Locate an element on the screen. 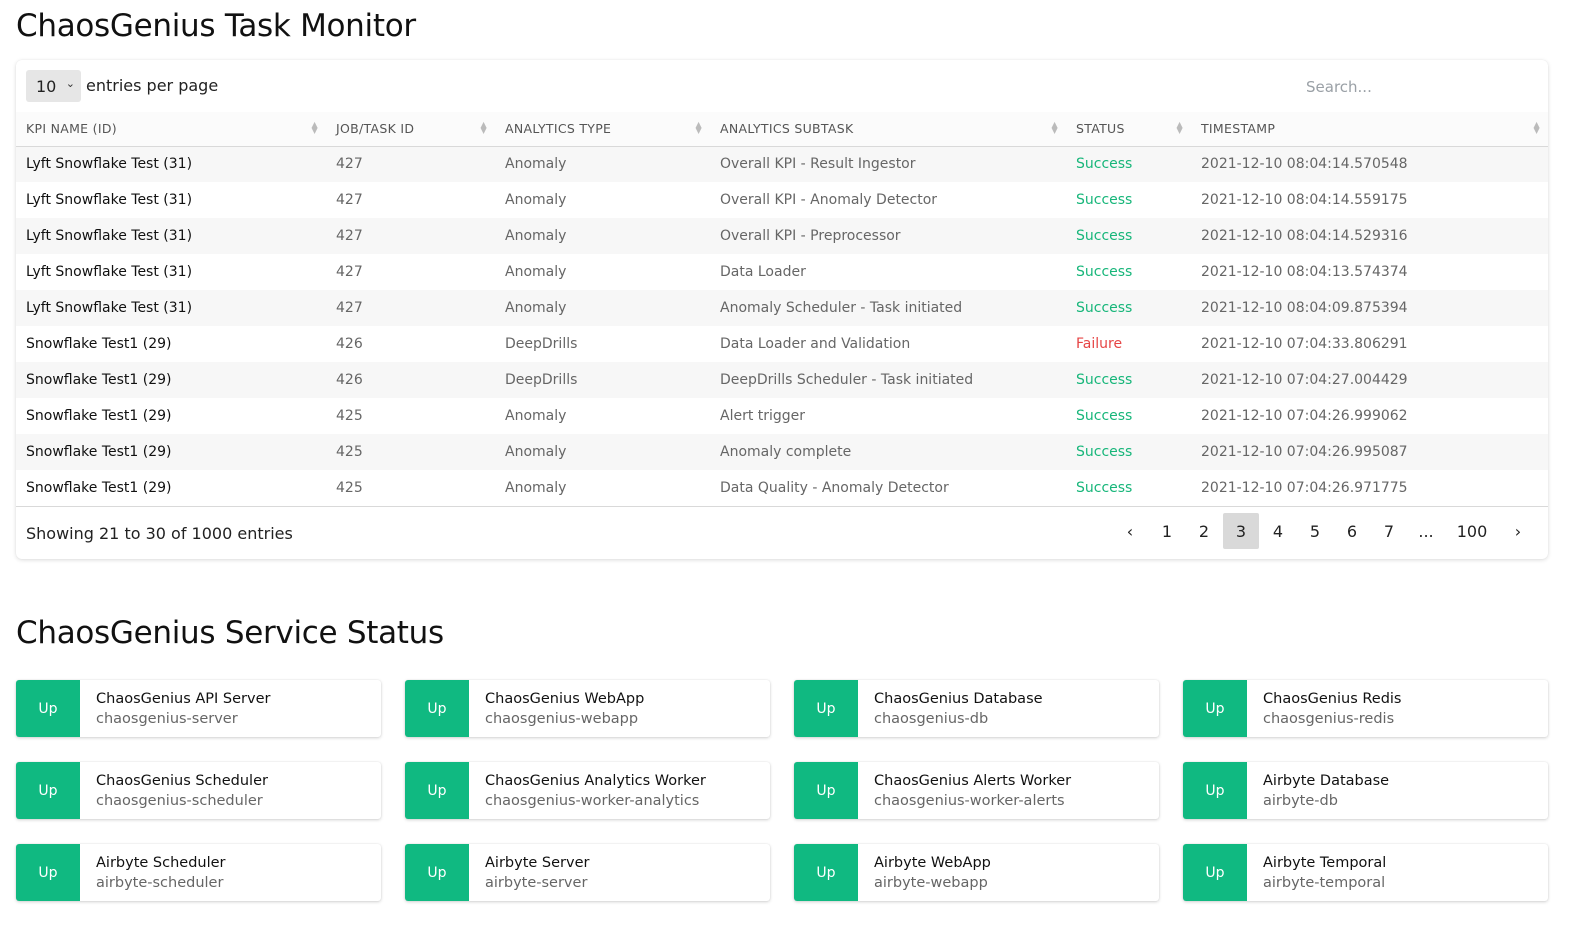  service-host: chaosgenius-server is located at coordinates (167, 719).